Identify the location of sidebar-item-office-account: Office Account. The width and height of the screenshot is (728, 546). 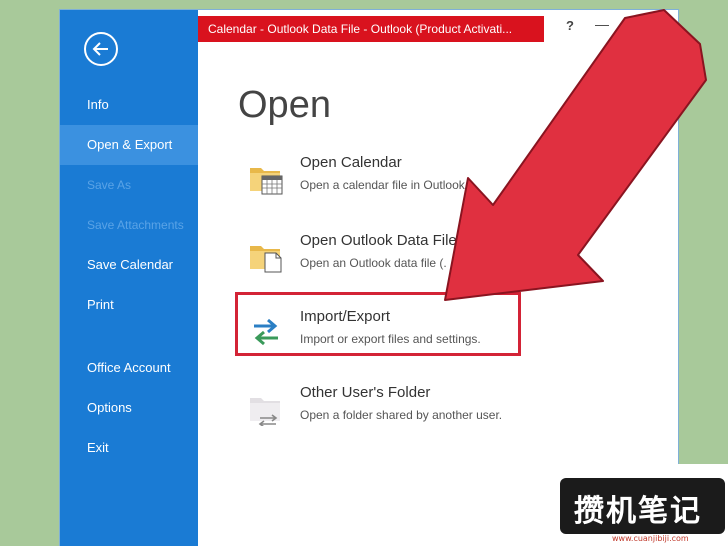
(129, 368).